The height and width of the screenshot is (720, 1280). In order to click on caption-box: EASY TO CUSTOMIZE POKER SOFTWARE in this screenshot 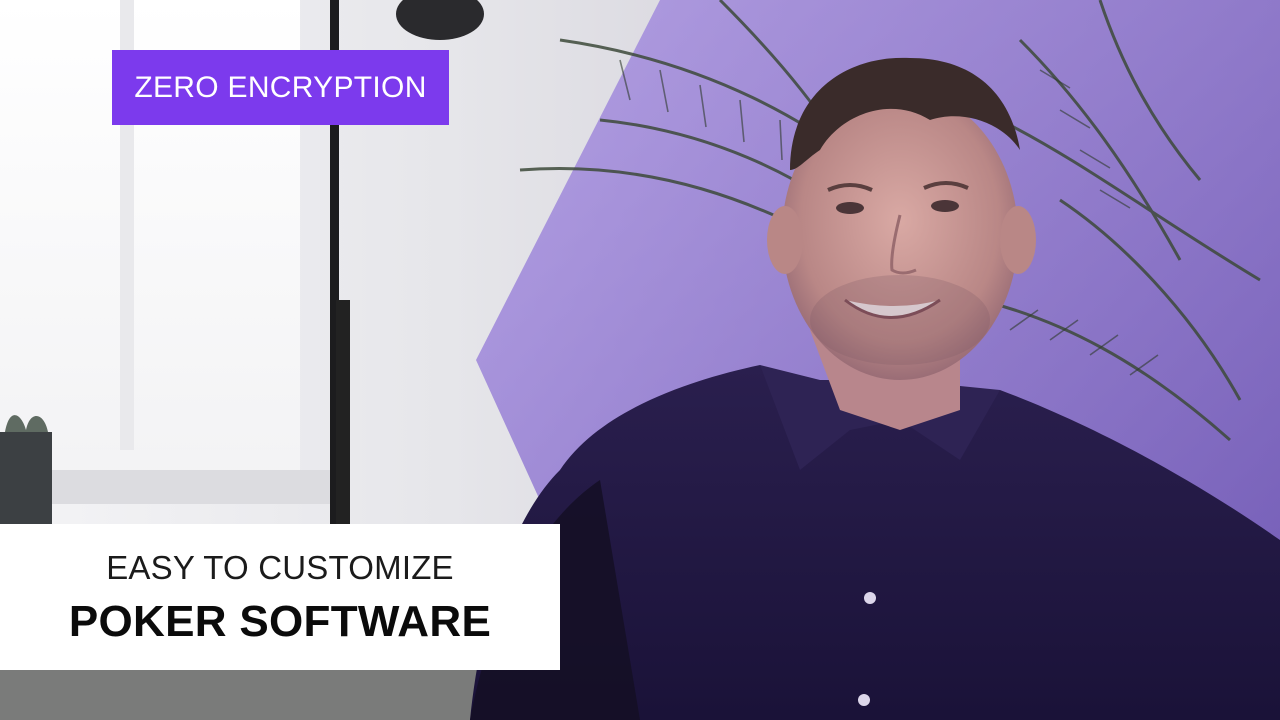, I will do `click(280, 597)`.